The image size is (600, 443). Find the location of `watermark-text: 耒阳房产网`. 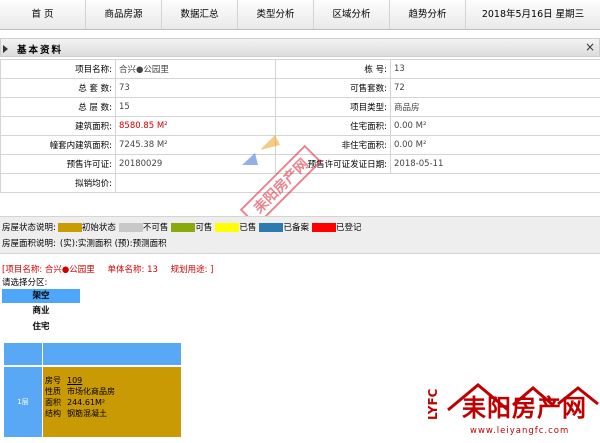

watermark-text: 耒阳房产网 is located at coordinates (281, 186).